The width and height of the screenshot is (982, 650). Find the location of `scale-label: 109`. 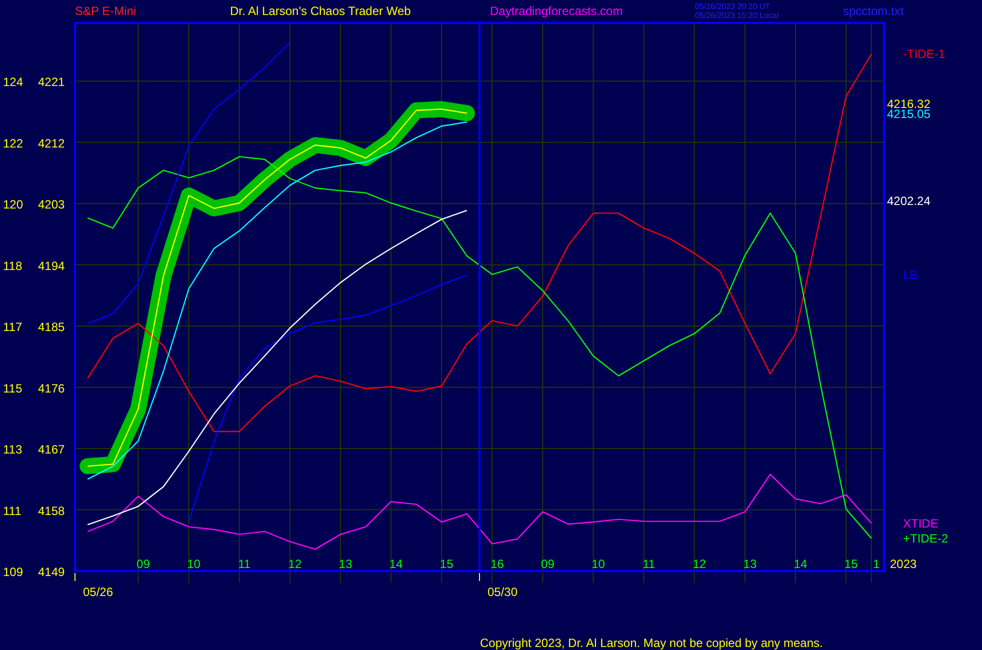

scale-label: 109 is located at coordinates (13, 572).